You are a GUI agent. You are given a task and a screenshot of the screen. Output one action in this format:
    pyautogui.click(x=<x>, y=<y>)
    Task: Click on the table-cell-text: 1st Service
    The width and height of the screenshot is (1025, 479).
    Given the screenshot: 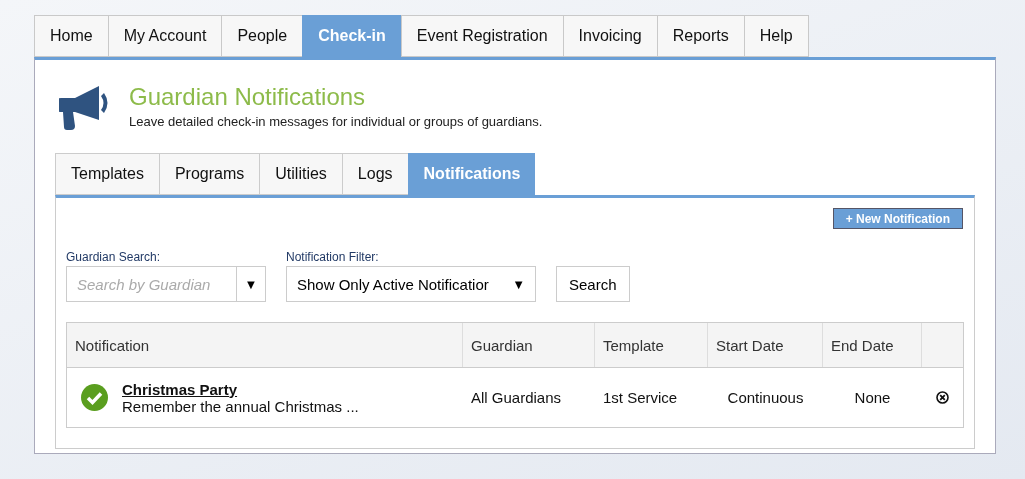 What is the action you would take?
    pyautogui.click(x=640, y=398)
    